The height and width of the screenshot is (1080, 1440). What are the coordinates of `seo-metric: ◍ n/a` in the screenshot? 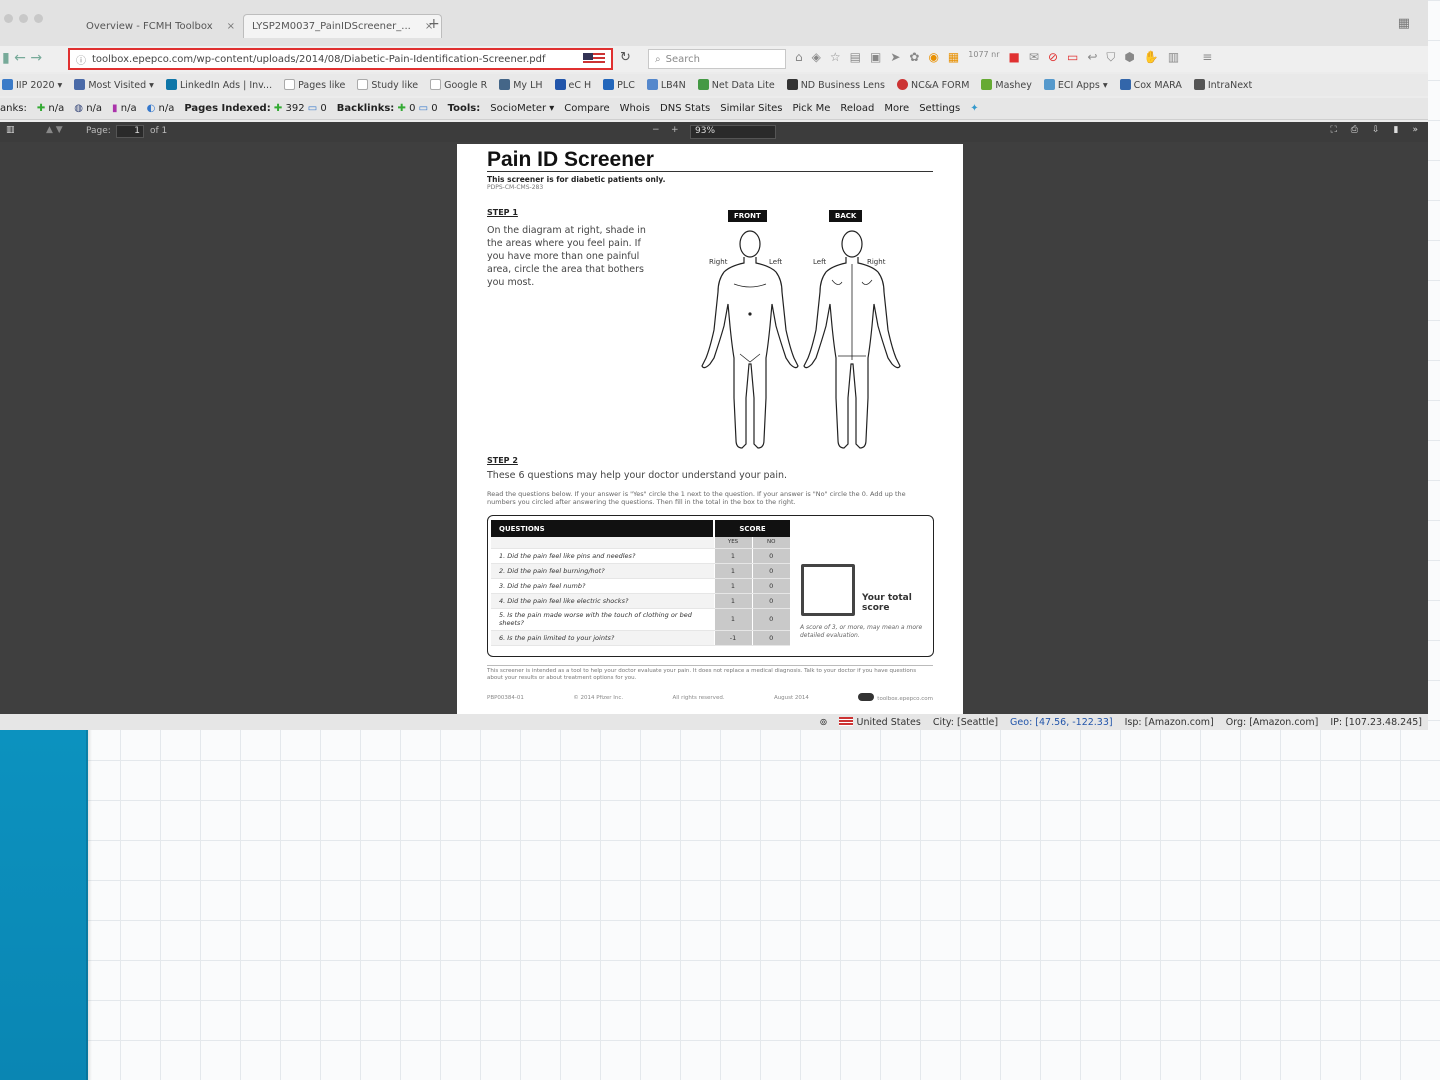 It's located at (88, 108).